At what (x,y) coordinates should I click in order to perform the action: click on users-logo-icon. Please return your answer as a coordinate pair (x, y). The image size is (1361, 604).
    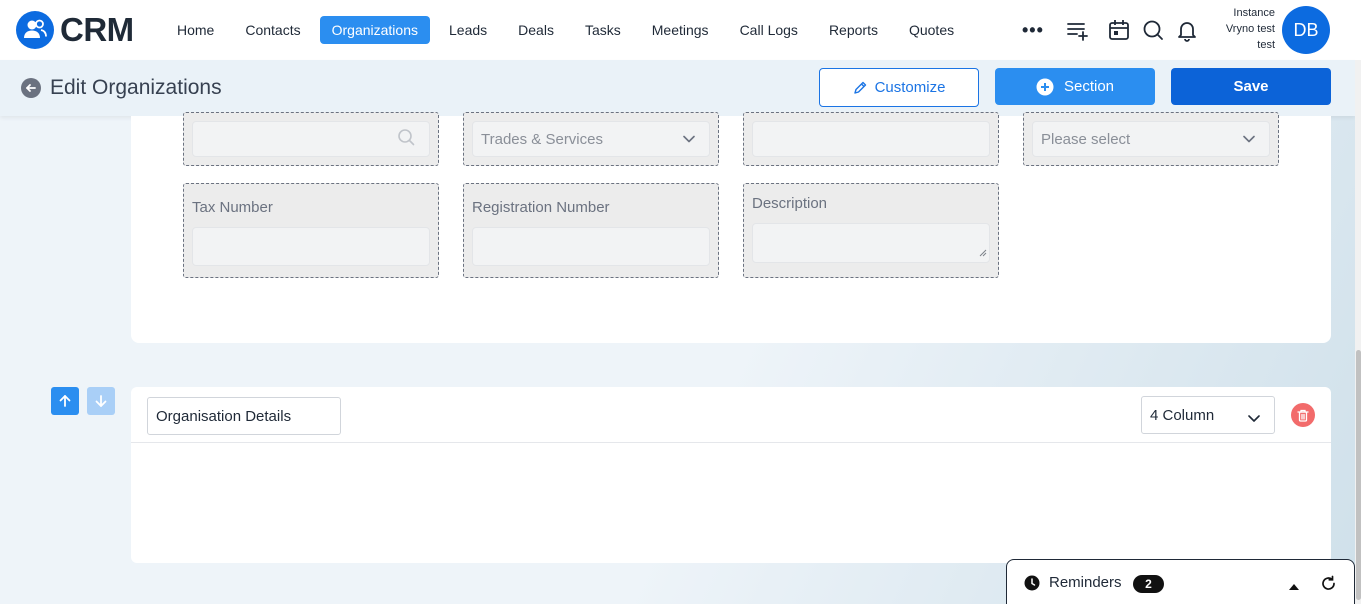
    Looking at the image, I should click on (35, 30).